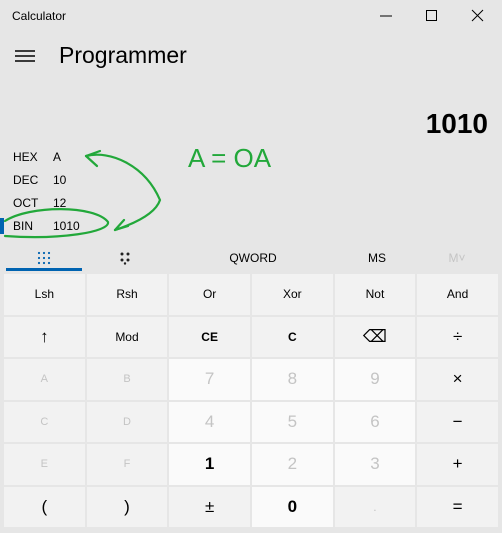 The image size is (502, 533). What do you see at coordinates (44, 336) in the screenshot?
I see `shift-up-button: ↑` at bounding box center [44, 336].